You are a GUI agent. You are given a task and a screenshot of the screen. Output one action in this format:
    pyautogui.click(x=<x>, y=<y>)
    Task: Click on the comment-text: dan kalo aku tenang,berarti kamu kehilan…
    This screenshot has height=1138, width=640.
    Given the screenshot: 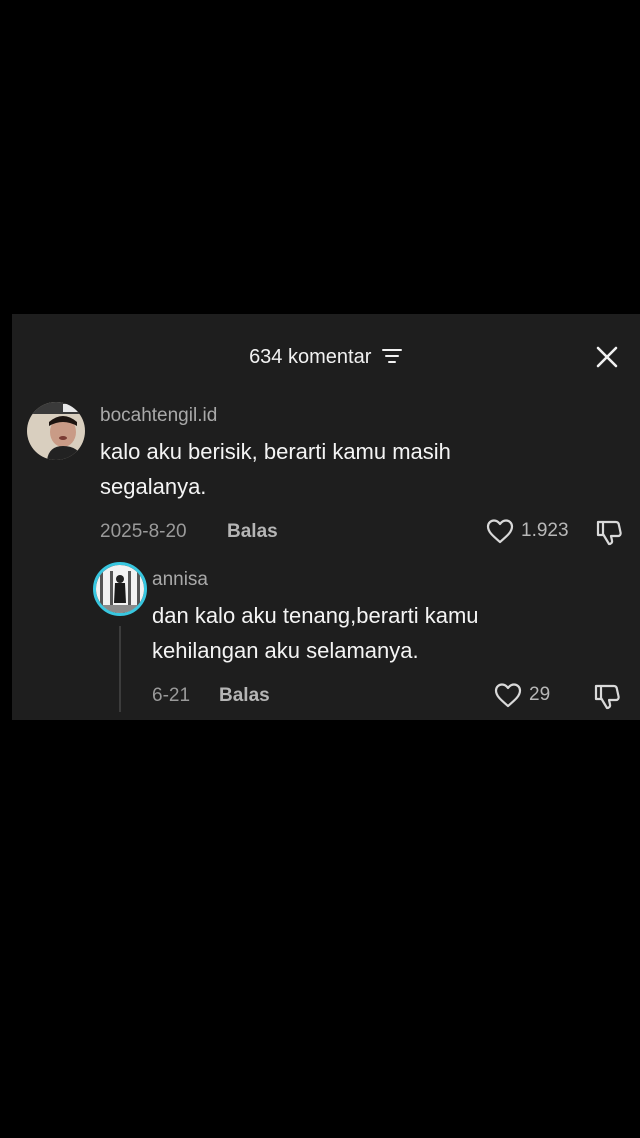 What is the action you would take?
    pyautogui.click(x=315, y=633)
    